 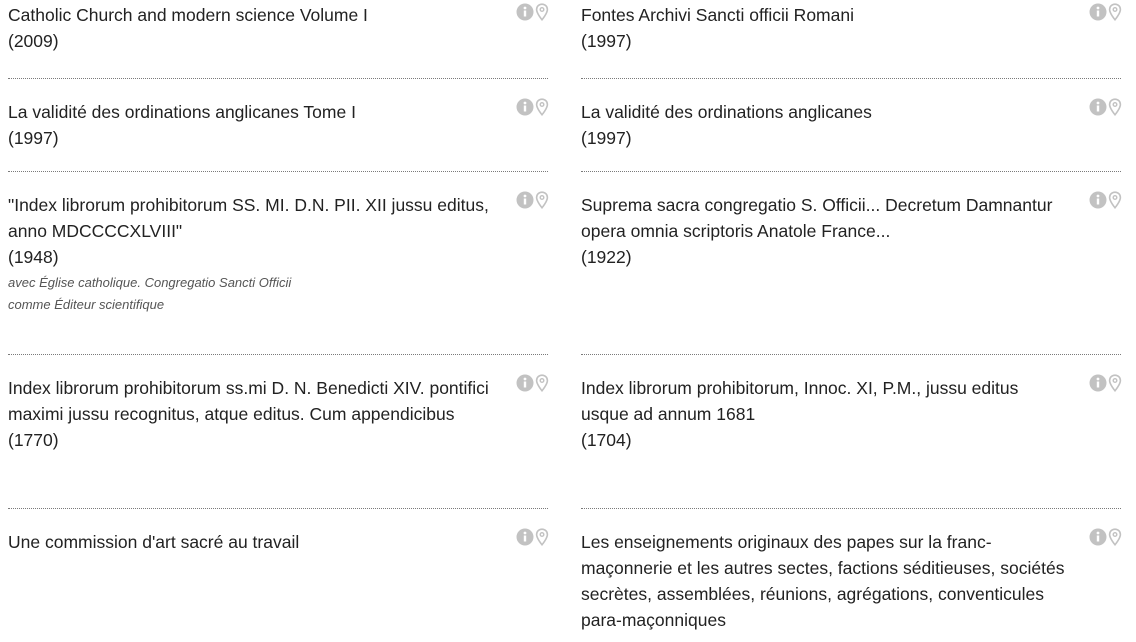 What do you see at coordinates (606, 257) in the screenshot?
I see `result-year: (1922)` at bounding box center [606, 257].